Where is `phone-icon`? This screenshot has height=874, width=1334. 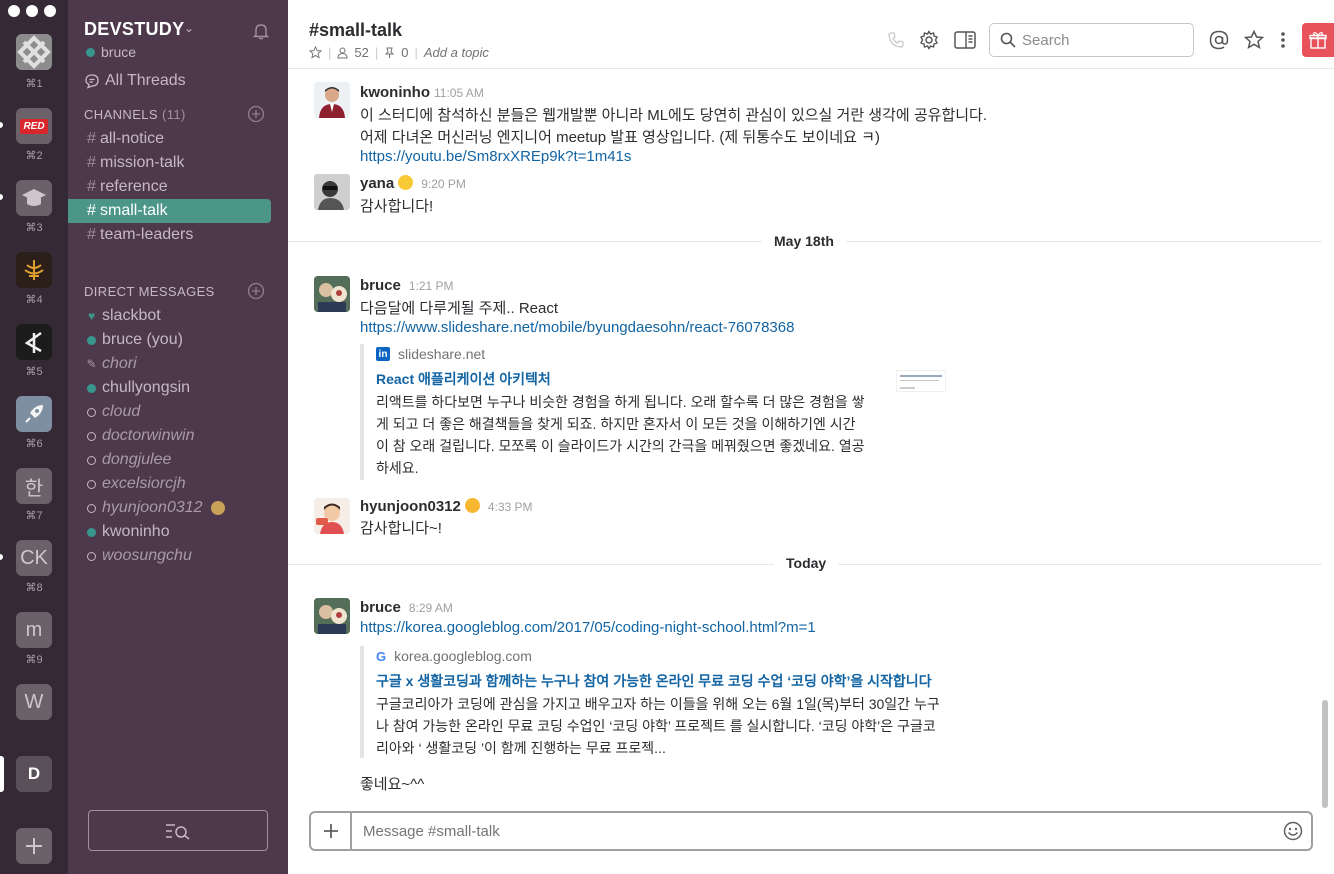
phone-icon is located at coordinates (896, 40).